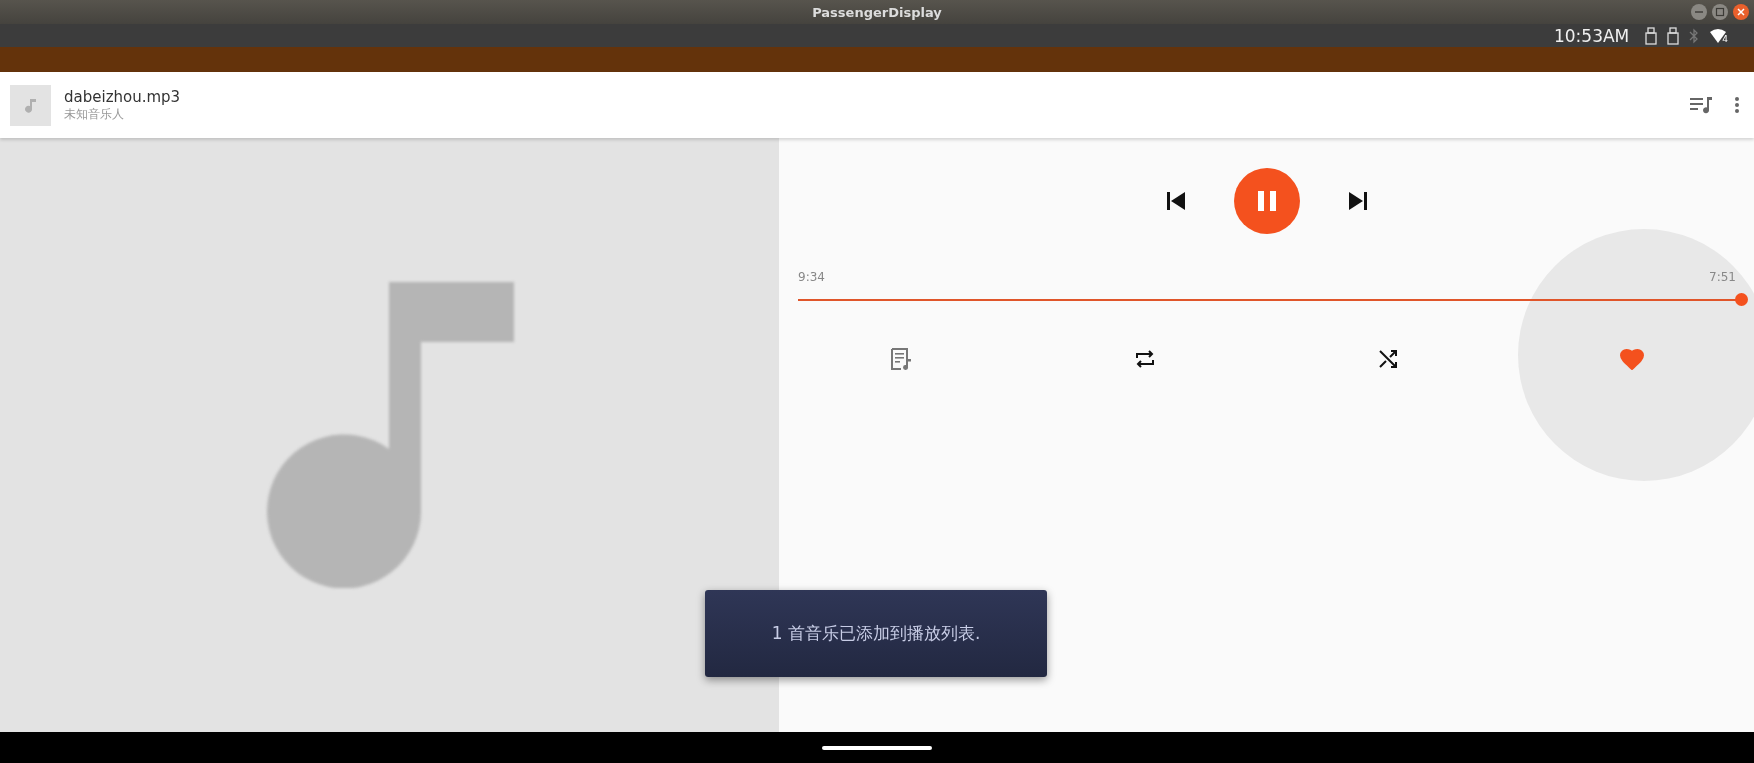  Describe the element at coordinates (1718, 35) in the screenshot. I see `wifi-icon: 4` at that location.